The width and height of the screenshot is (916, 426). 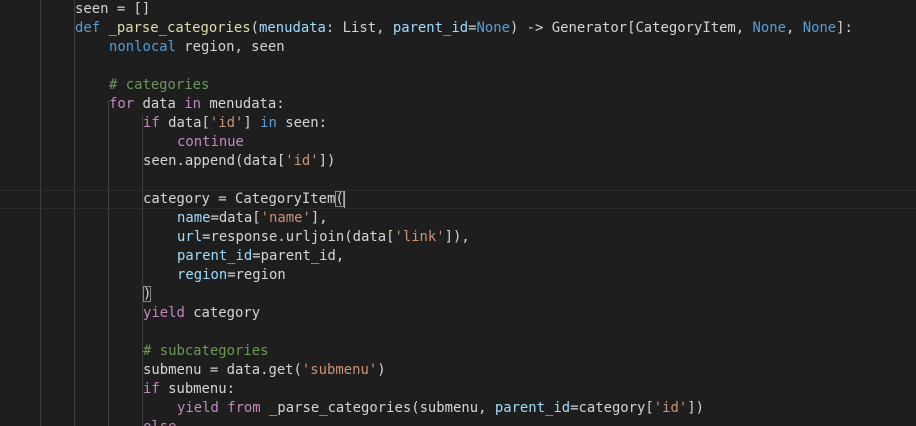 What do you see at coordinates (381, 370) in the screenshot?
I see `token: )` at bounding box center [381, 370].